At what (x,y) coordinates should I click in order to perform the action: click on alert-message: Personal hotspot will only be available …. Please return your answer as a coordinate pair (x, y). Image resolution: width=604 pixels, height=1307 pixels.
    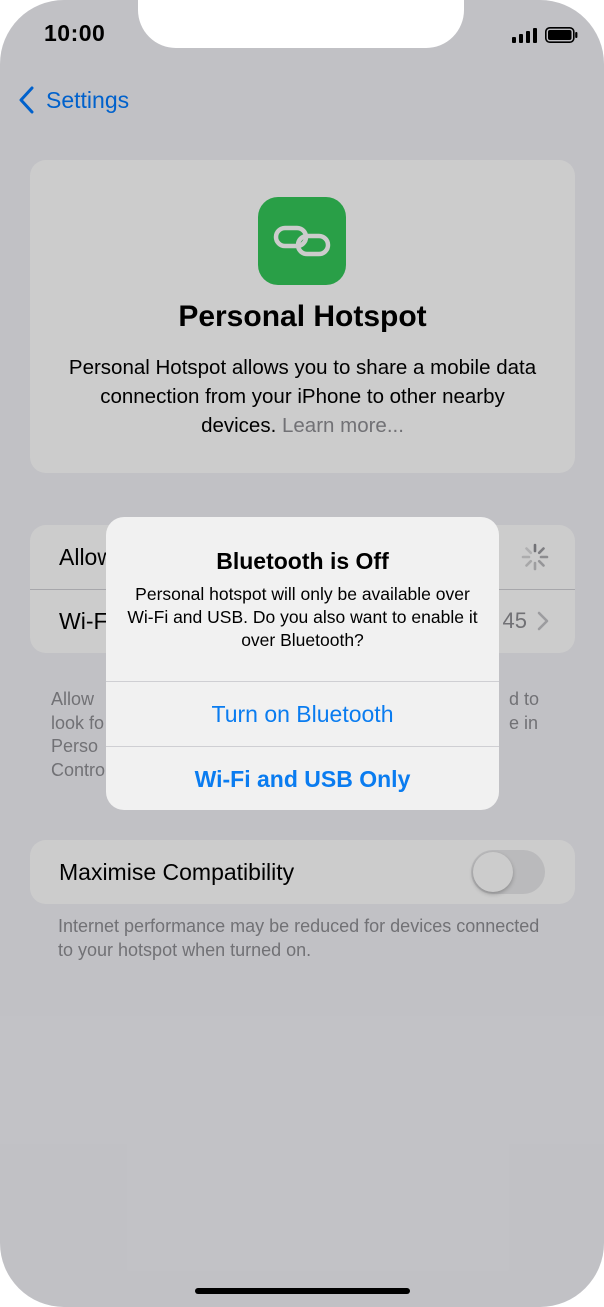
    Looking at the image, I should click on (302, 617).